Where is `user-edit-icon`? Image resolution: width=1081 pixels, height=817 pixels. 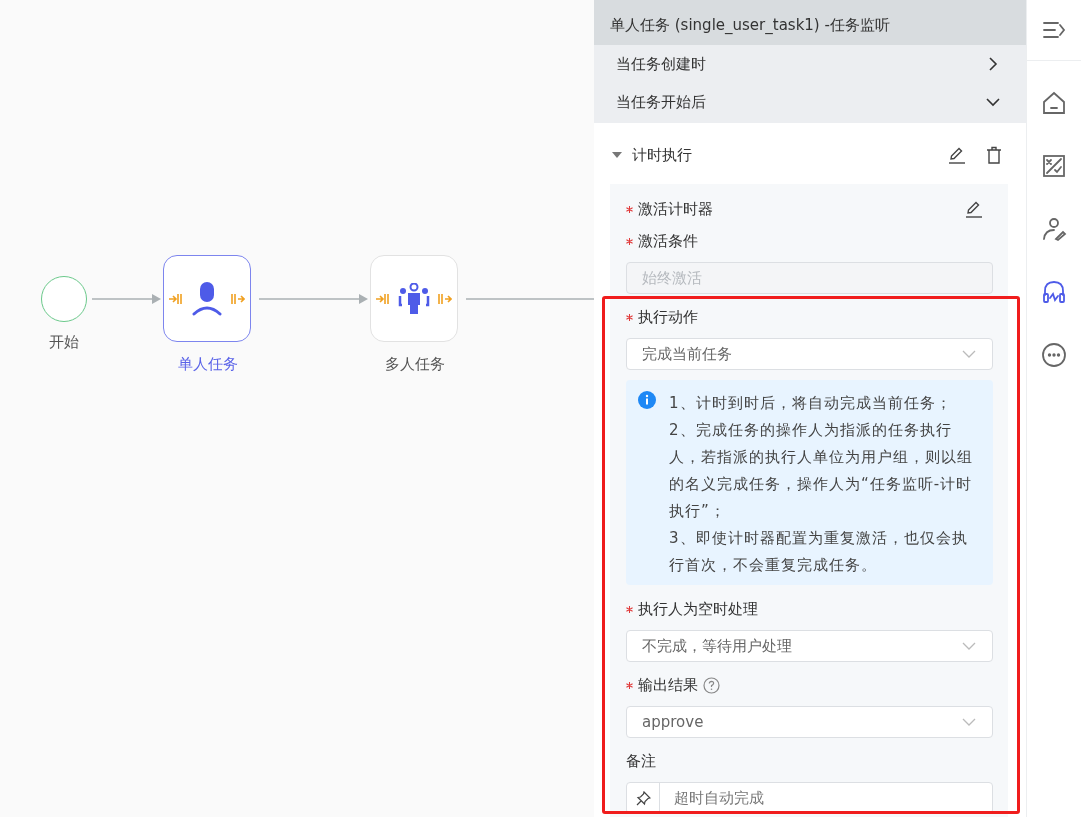
user-edit-icon is located at coordinates (1054, 228).